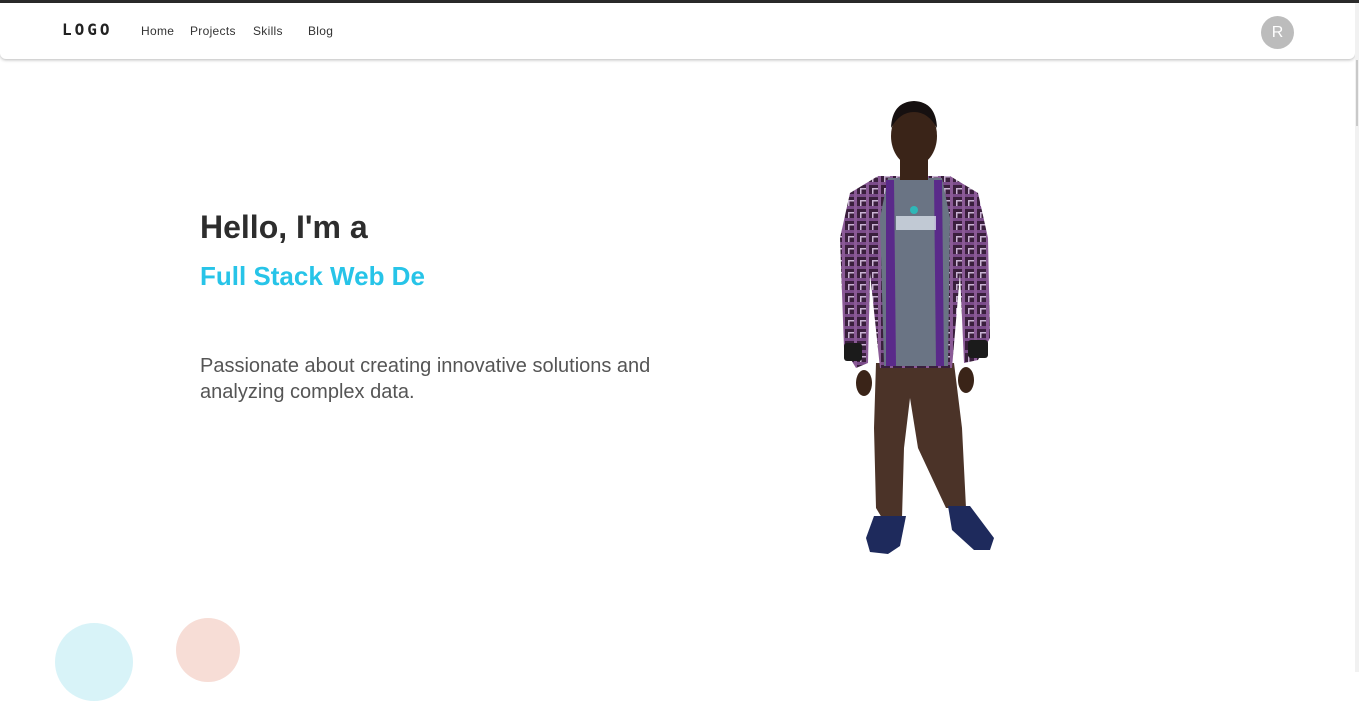 Image resolution: width=1359 pixels, height=701 pixels. What do you see at coordinates (87, 29) in the screenshot?
I see `site-logo: LOGO` at bounding box center [87, 29].